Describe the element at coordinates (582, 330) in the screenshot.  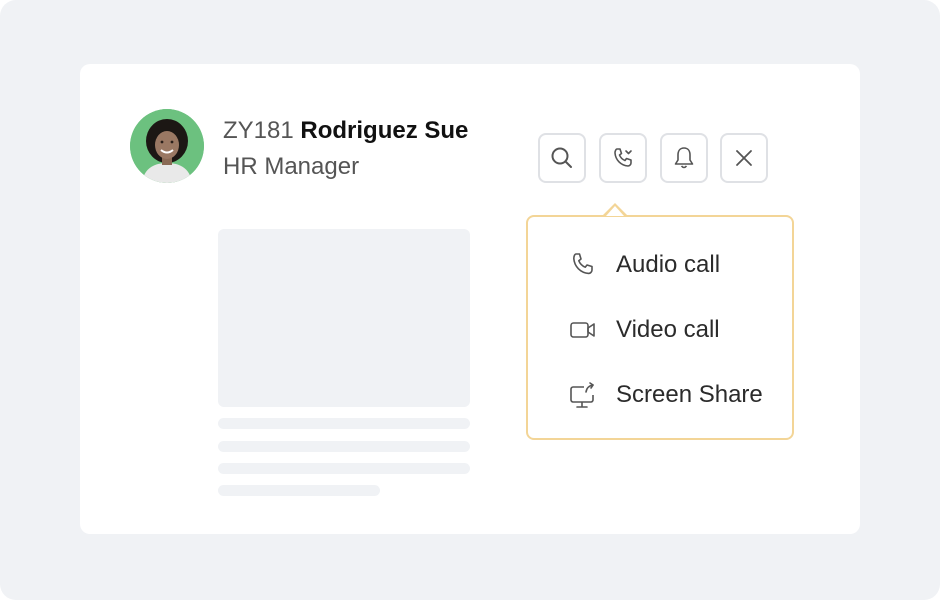
I see `video-camera-icon` at that location.